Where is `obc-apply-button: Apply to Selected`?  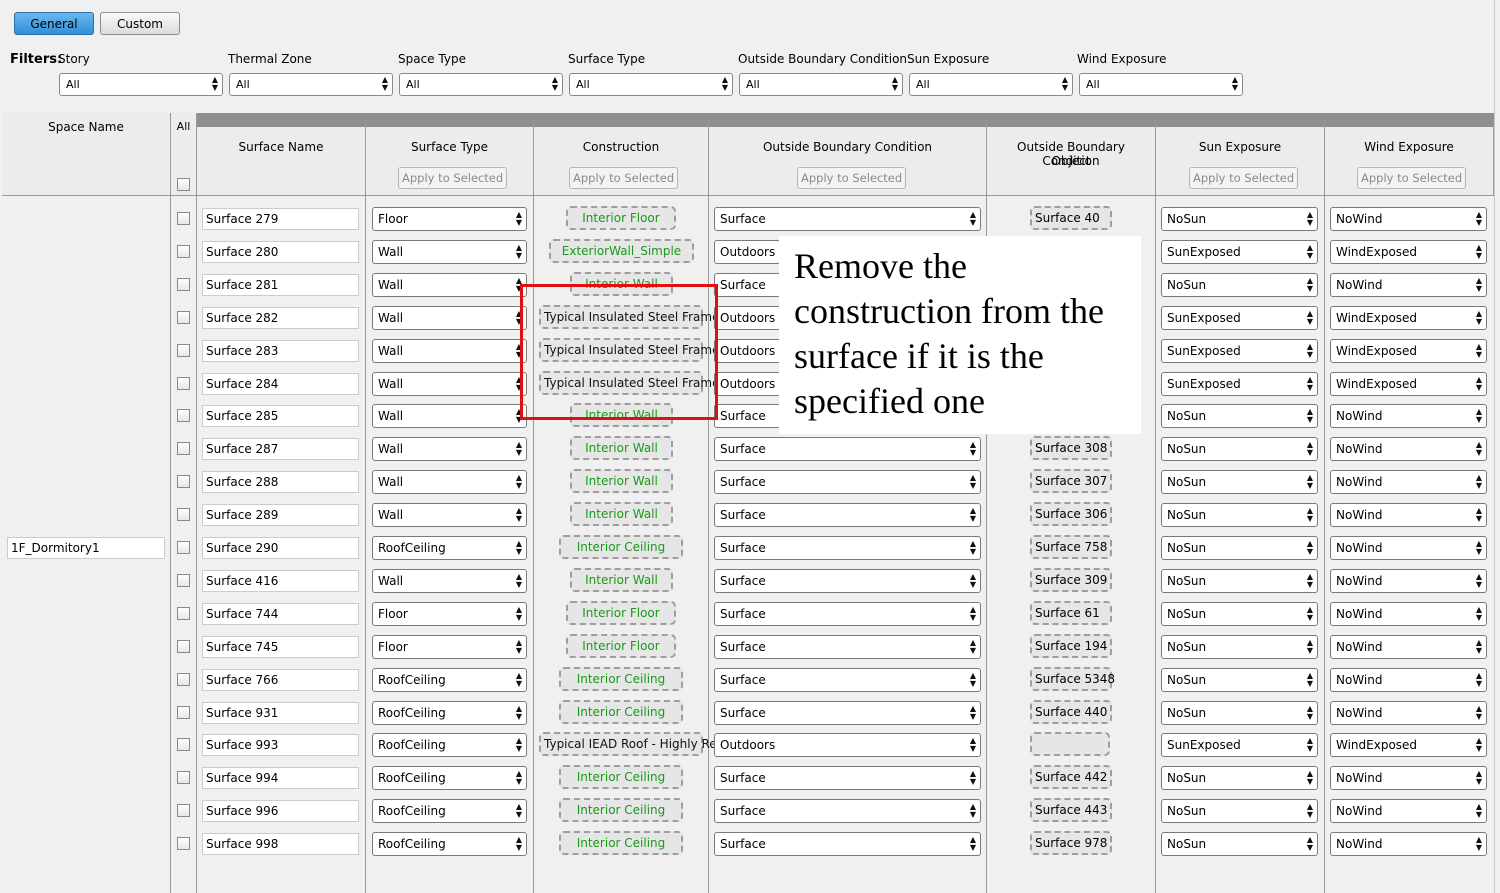
obc-apply-button: Apply to Selected is located at coordinates (852, 178).